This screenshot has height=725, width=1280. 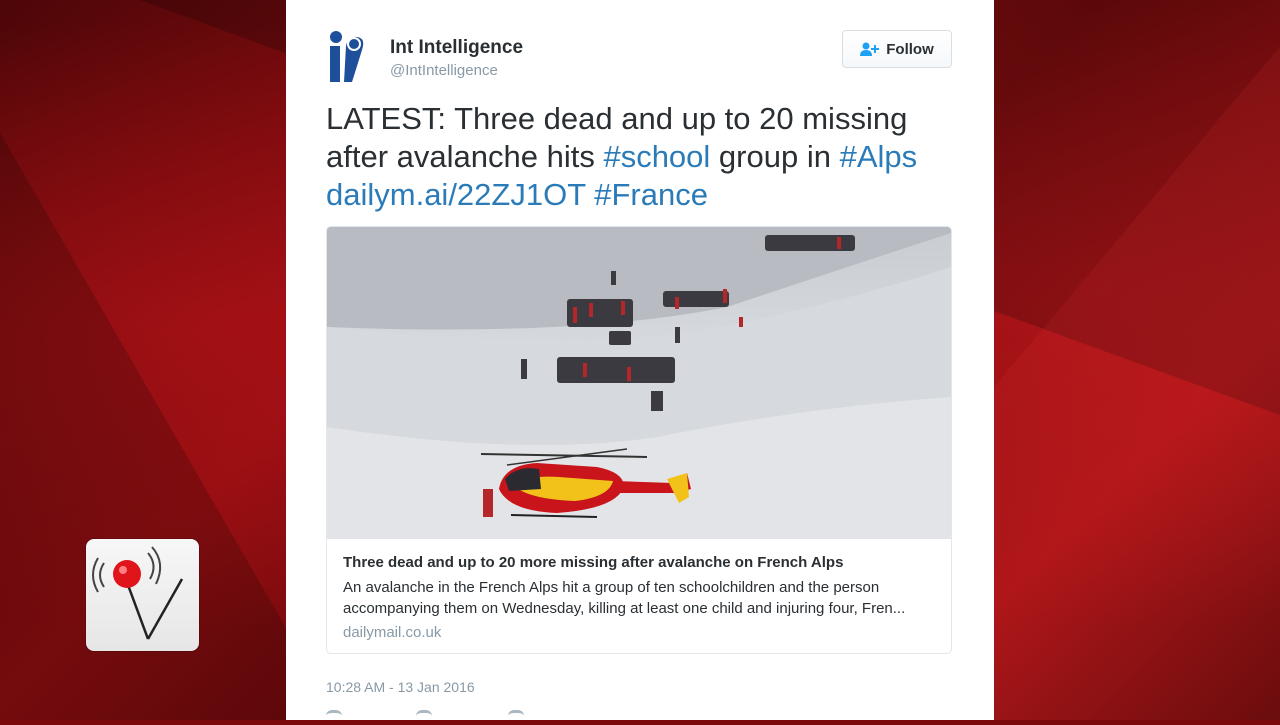 I want to click on user-handle: @IntIntelligence, so click(x=444, y=70).